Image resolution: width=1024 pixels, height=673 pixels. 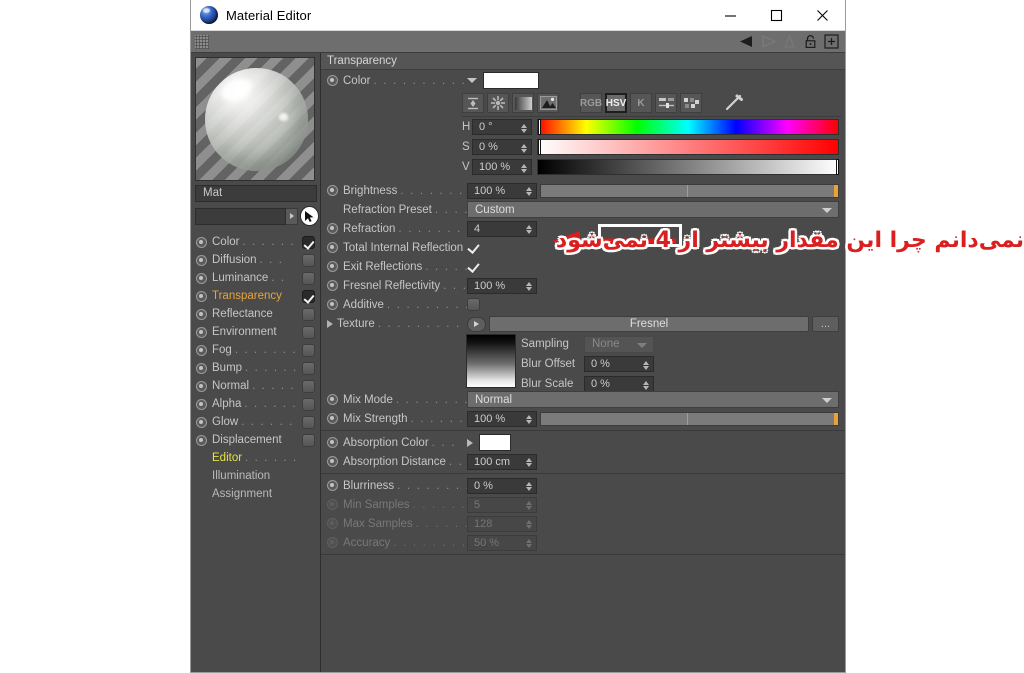 What do you see at coordinates (332, 247) in the screenshot?
I see `total-internal-reflection-radio` at bounding box center [332, 247].